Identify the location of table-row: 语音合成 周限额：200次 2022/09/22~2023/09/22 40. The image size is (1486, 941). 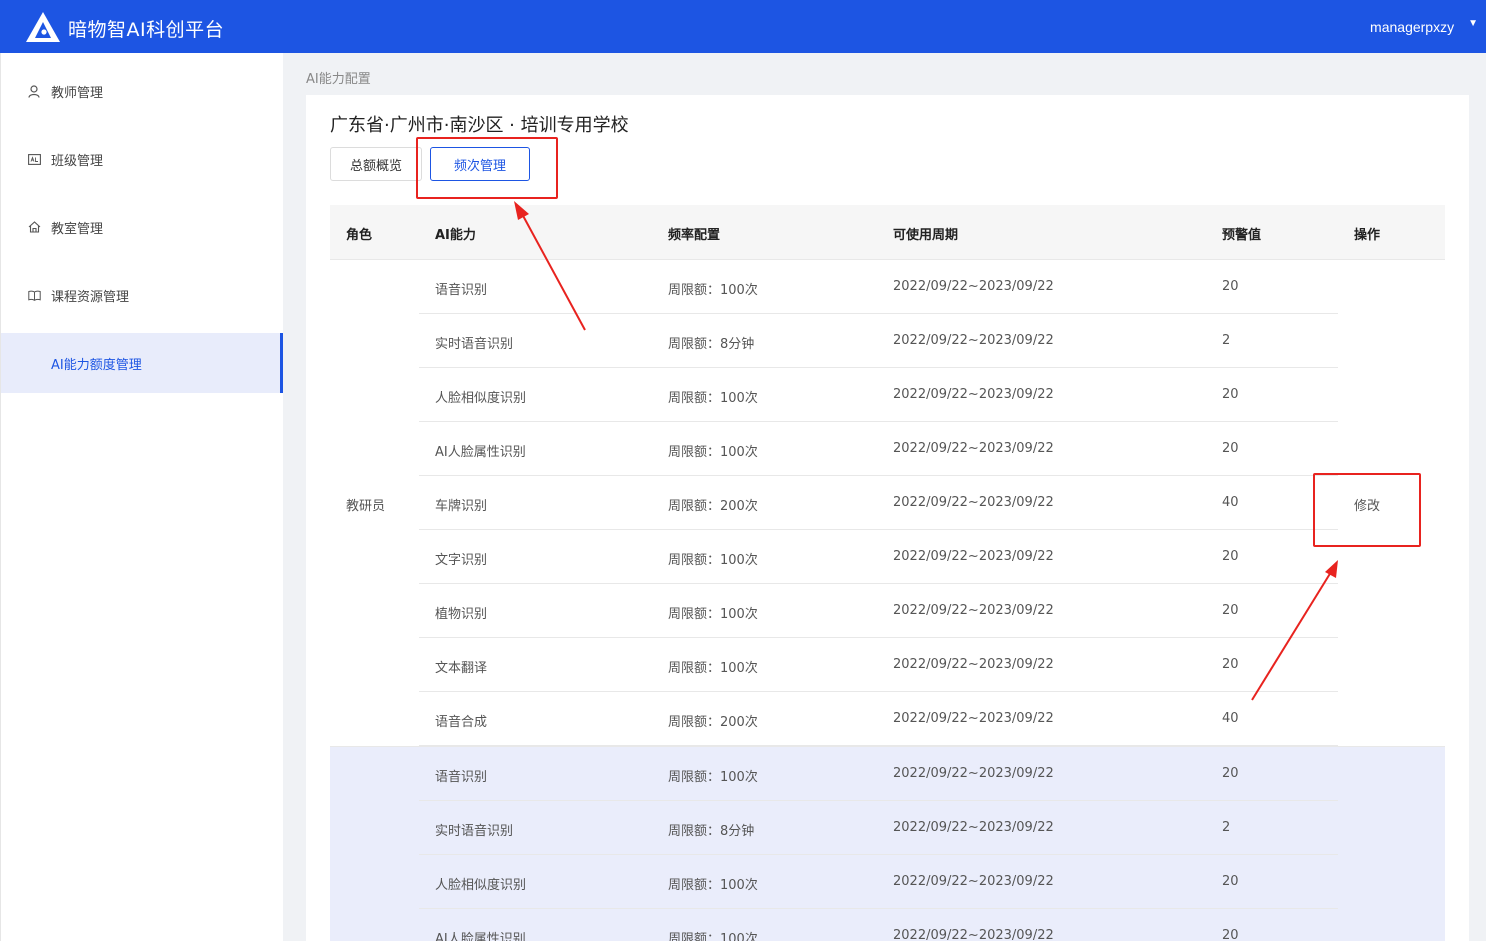
(887, 719).